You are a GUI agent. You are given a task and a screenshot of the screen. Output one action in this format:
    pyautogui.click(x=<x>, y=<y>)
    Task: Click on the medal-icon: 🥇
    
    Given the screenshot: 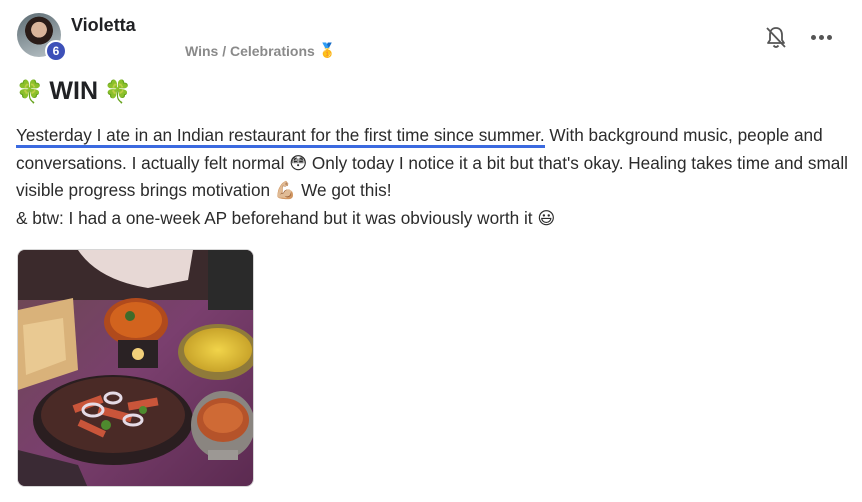 What is the action you would take?
    pyautogui.click(x=327, y=50)
    